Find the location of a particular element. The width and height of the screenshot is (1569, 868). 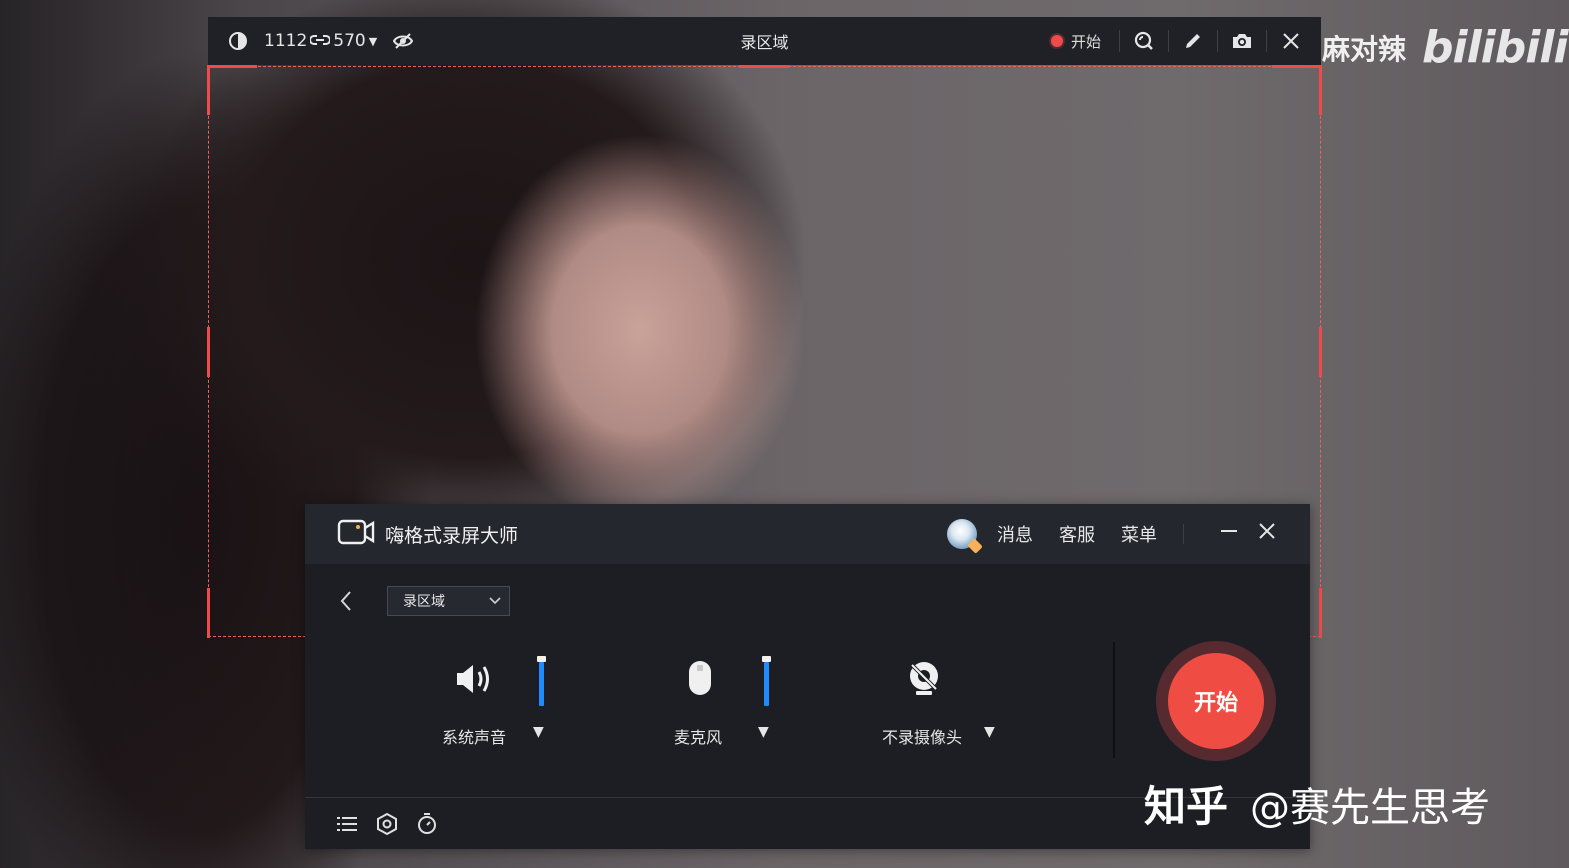

app-logo: 嗨格式录屏大师 is located at coordinates (411, 534).